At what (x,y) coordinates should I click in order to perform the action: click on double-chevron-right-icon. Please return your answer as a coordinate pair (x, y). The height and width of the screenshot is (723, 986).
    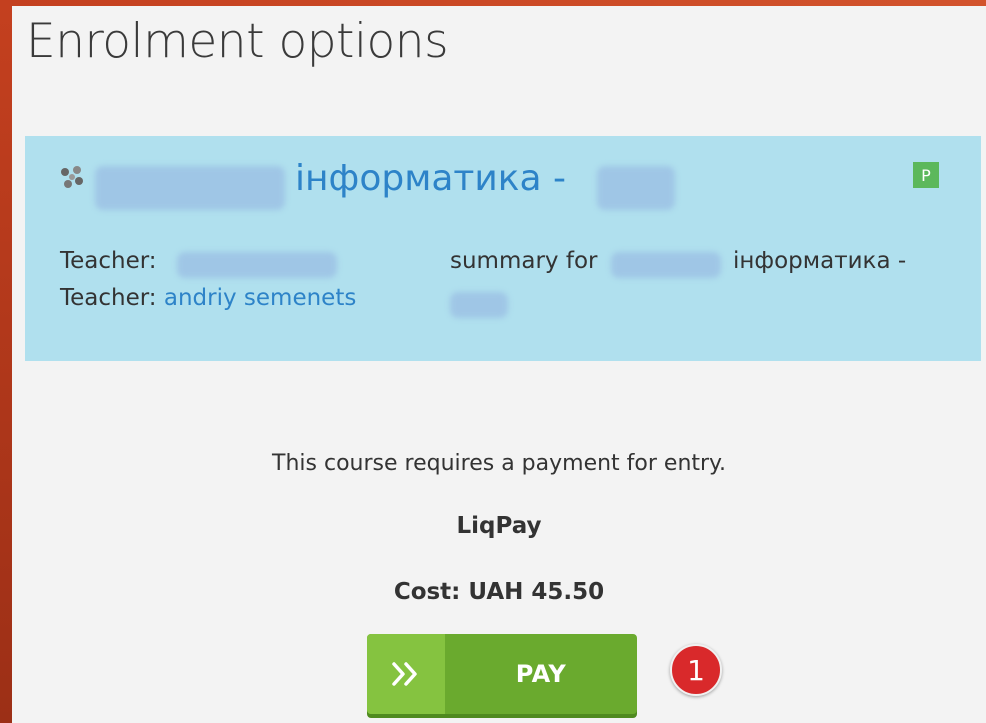
    Looking at the image, I should click on (404, 674).